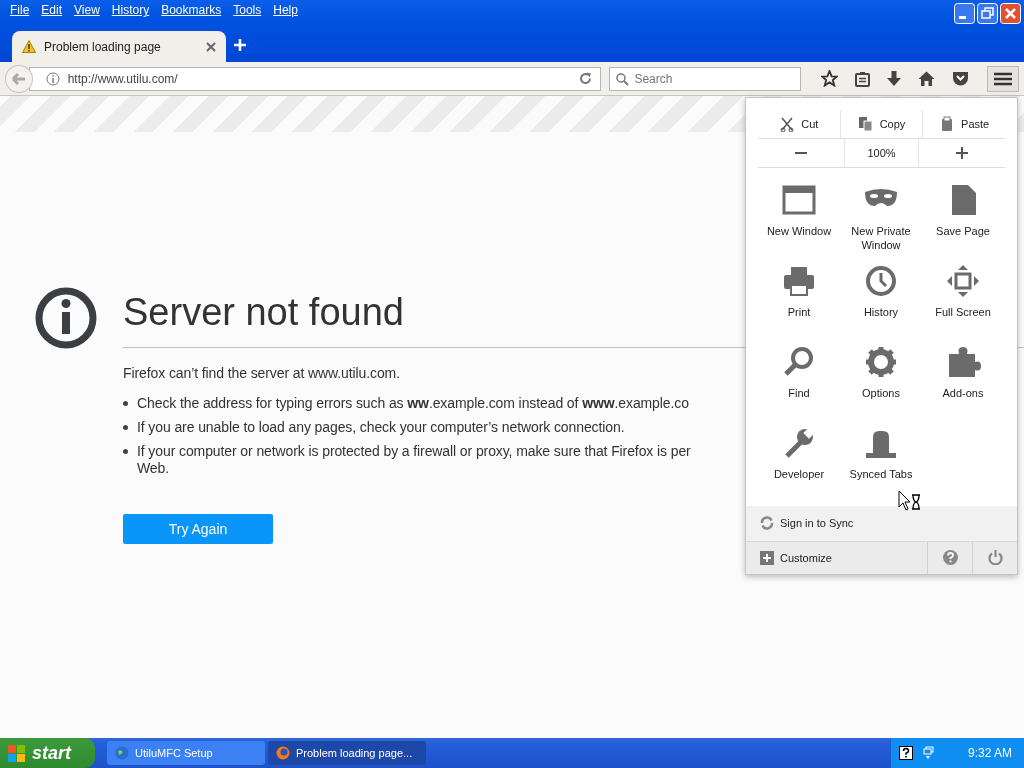  What do you see at coordinates (29, 46) in the screenshot?
I see `warning-icon` at bounding box center [29, 46].